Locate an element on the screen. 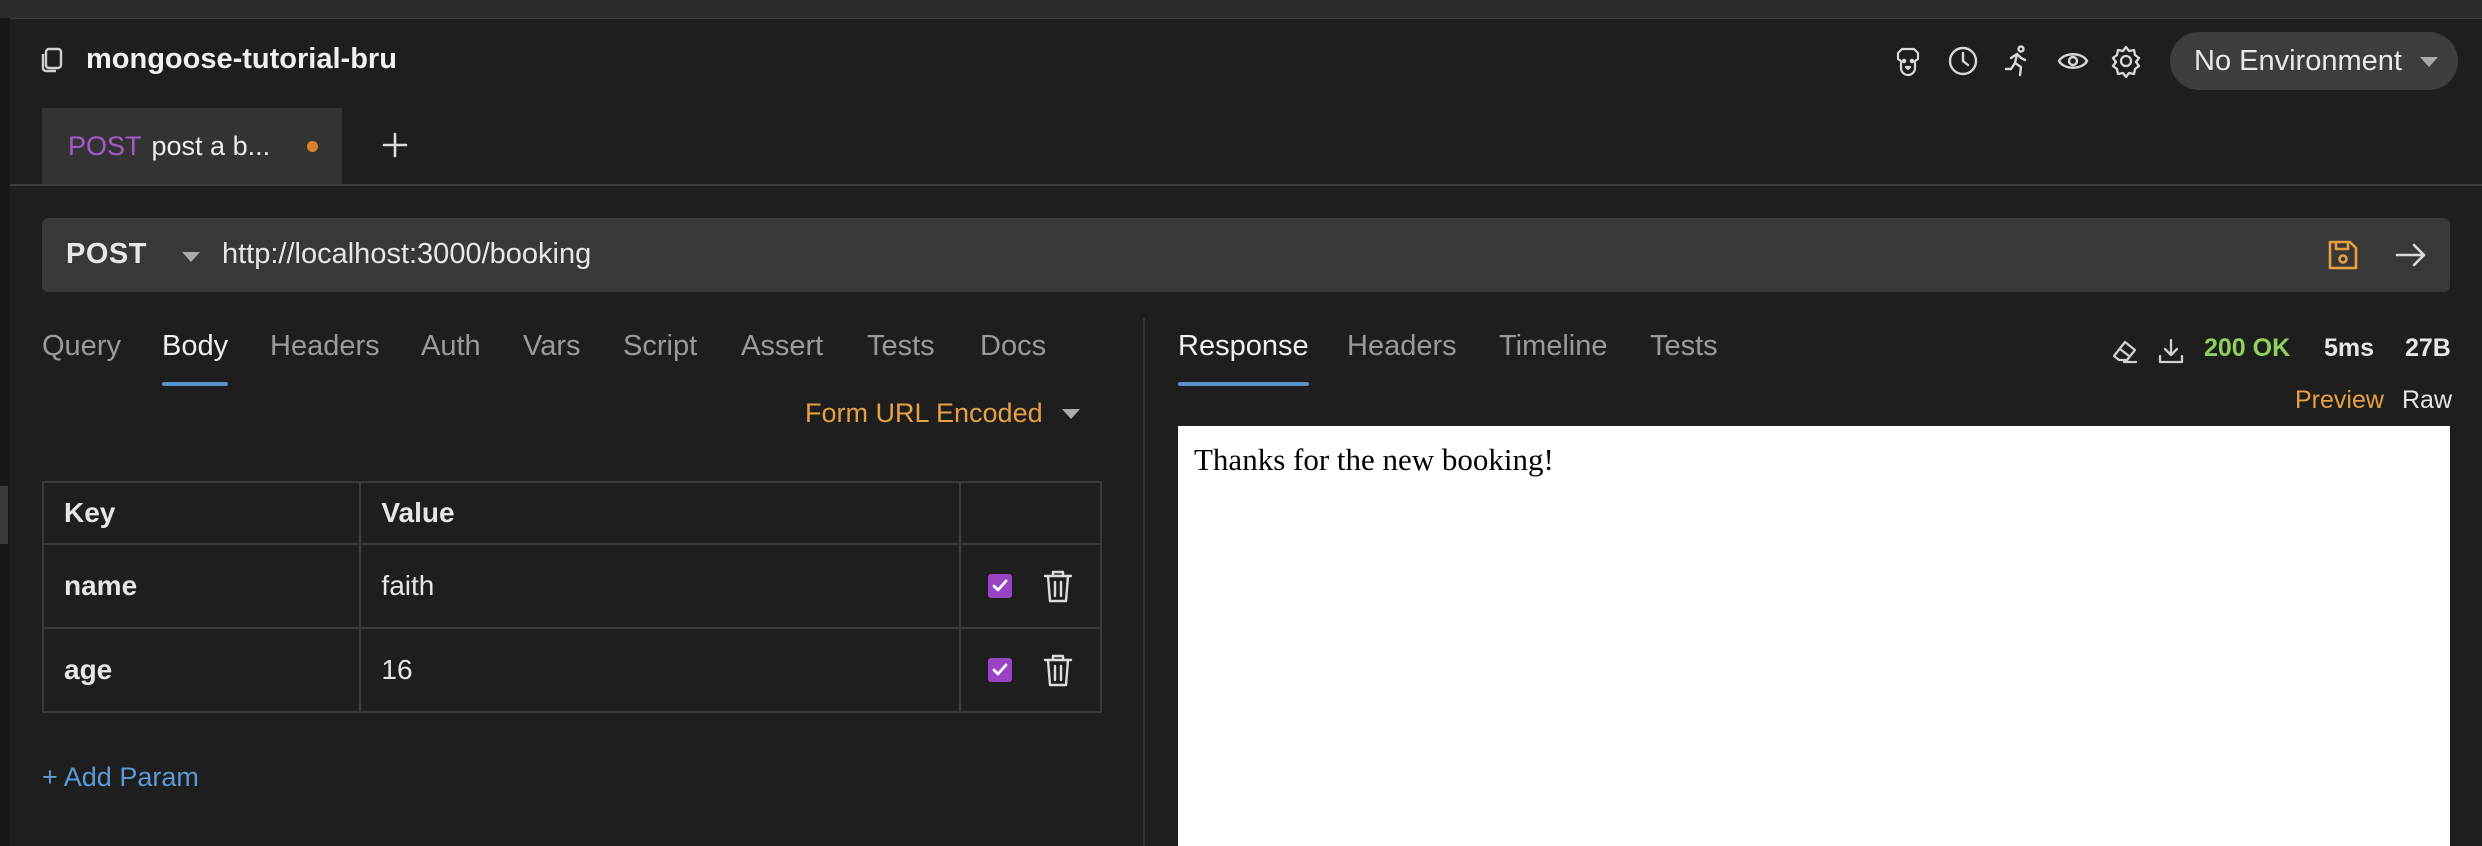 The width and height of the screenshot is (2482, 846). tab-response-tests: Tests is located at coordinates (1684, 346).